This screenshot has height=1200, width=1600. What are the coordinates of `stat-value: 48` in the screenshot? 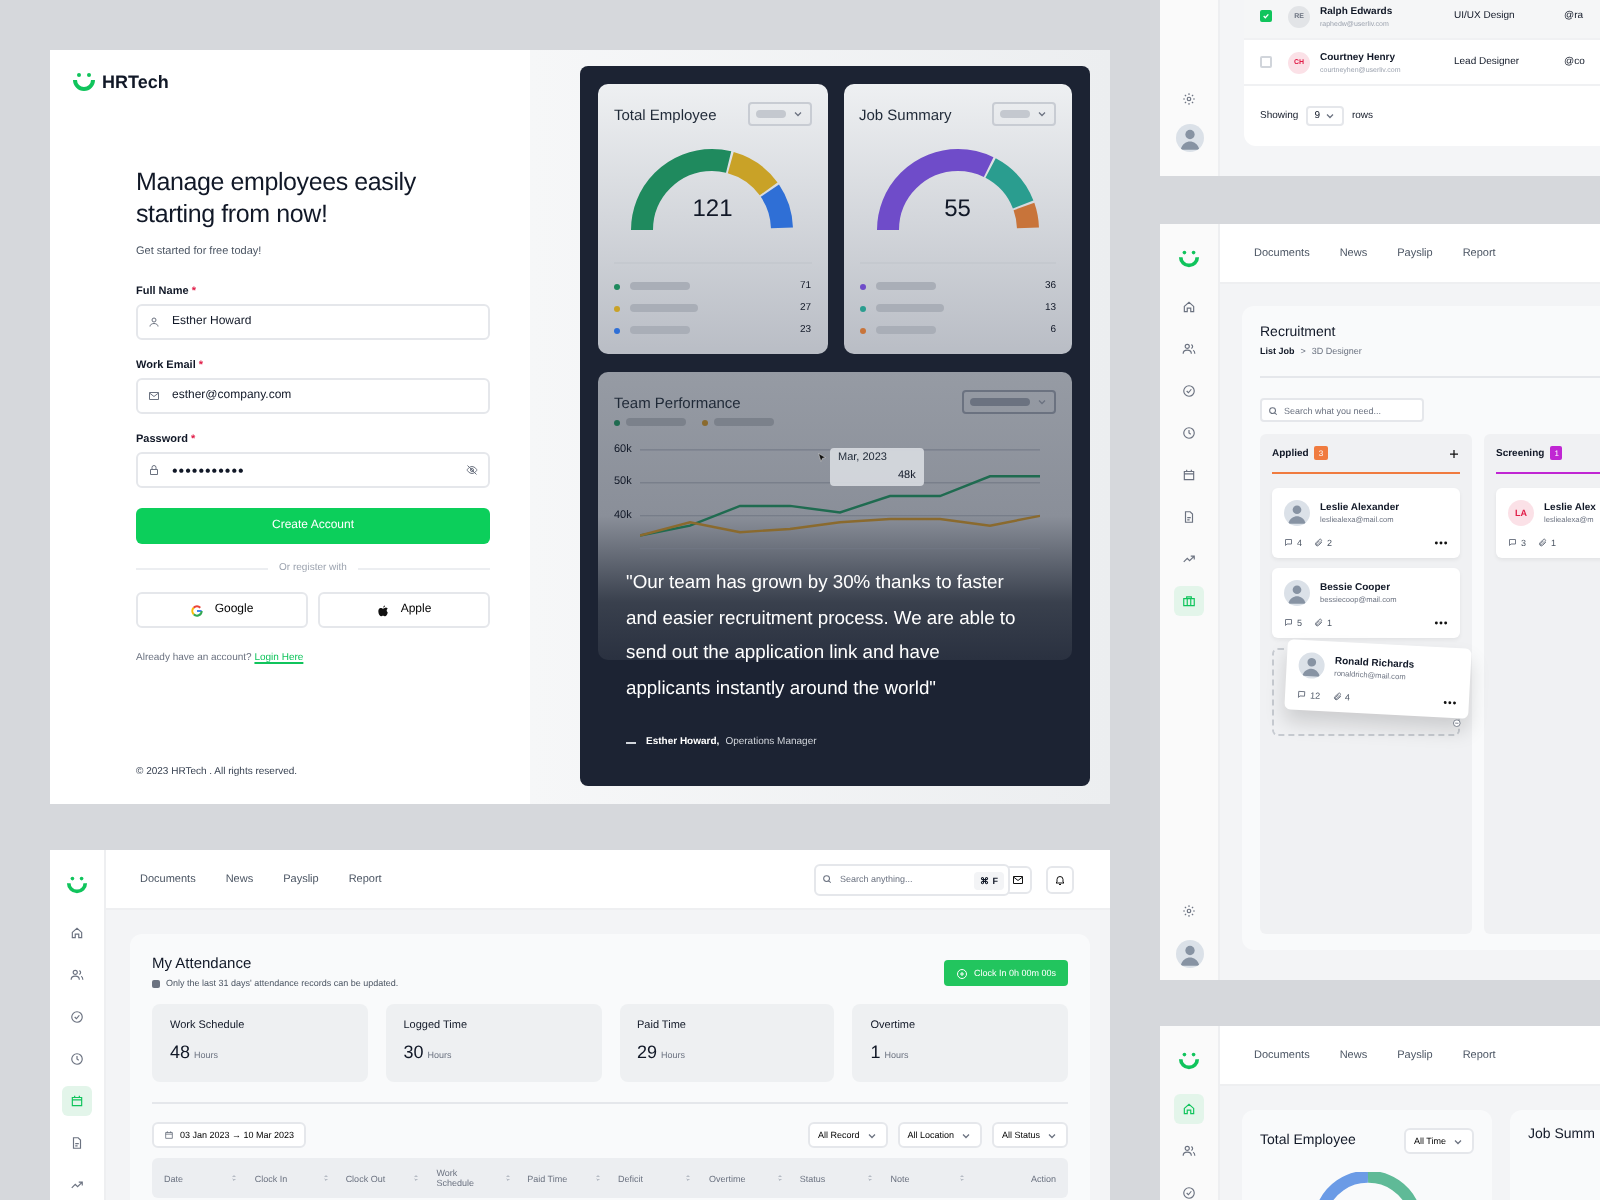 It's located at (180, 1052).